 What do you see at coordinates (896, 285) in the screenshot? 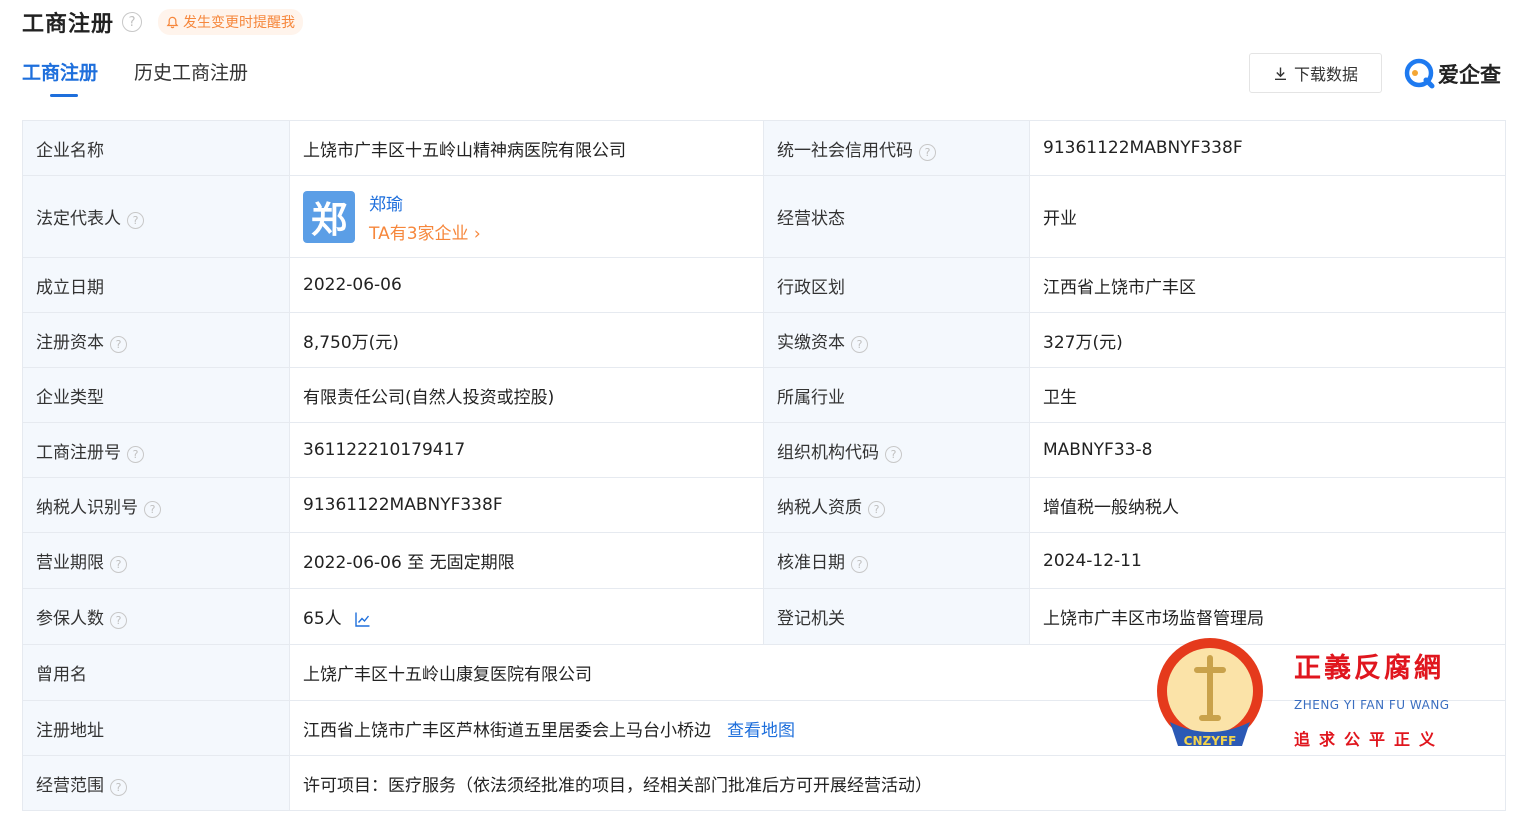
I see `field-label: 行政区划` at bounding box center [896, 285].